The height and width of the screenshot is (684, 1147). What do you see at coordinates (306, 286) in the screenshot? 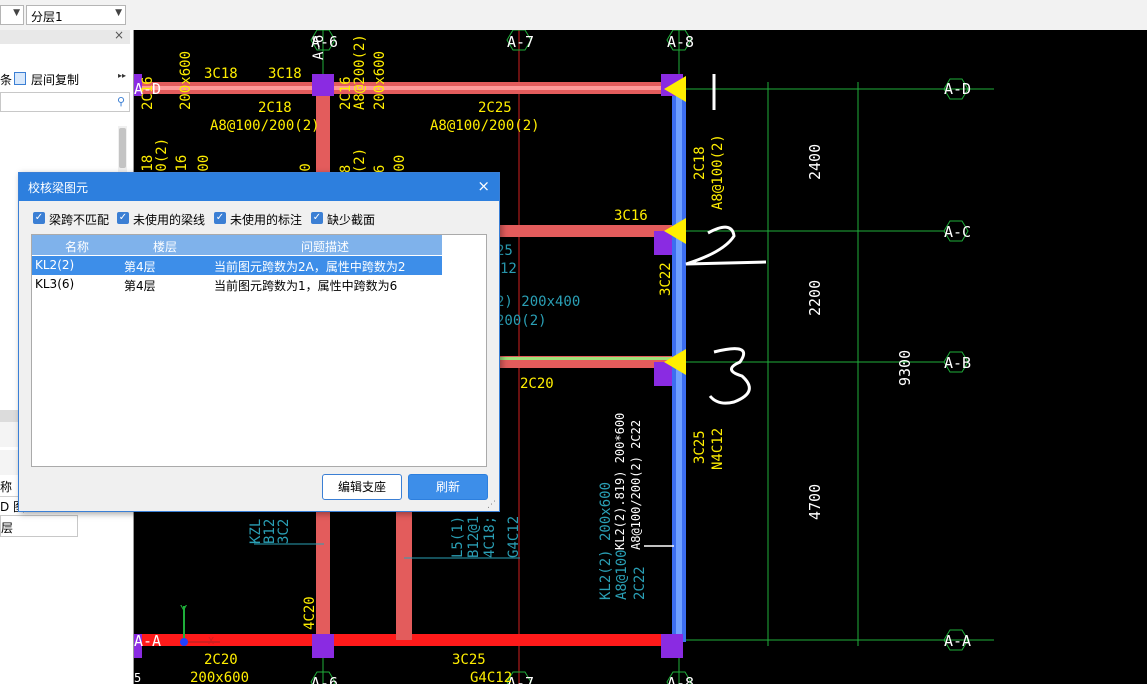
I see `cell-description: 当前图元跨数为1，属性中跨数为6` at bounding box center [306, 286].